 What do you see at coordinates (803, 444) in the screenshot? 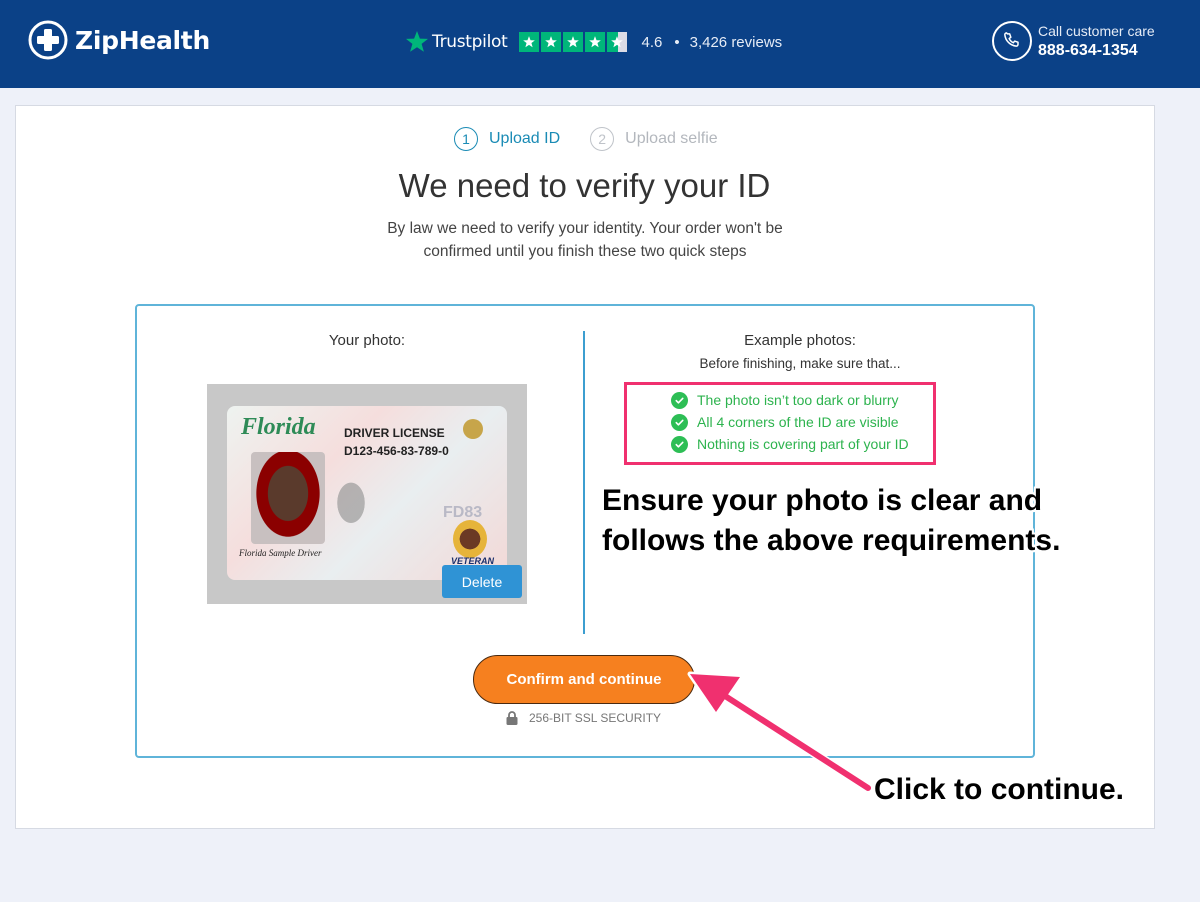
I see `requirement-text: Nothing is covering part of your ID` at bounding box center [803, 444].